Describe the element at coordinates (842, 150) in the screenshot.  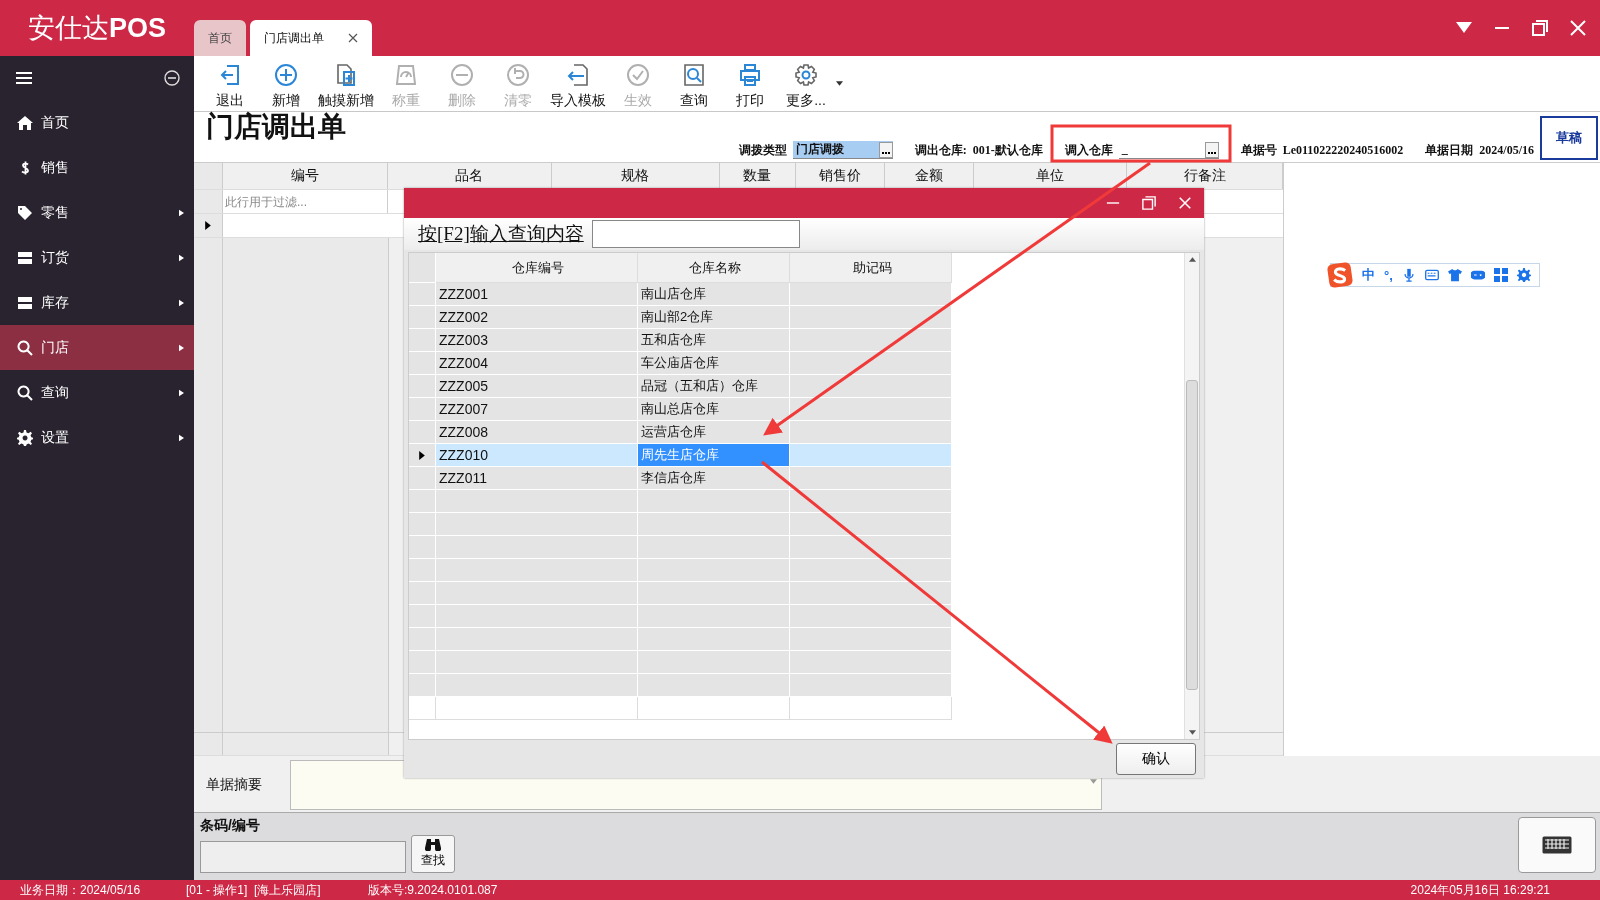
I see `picker-field: 门店调拨` at that location.